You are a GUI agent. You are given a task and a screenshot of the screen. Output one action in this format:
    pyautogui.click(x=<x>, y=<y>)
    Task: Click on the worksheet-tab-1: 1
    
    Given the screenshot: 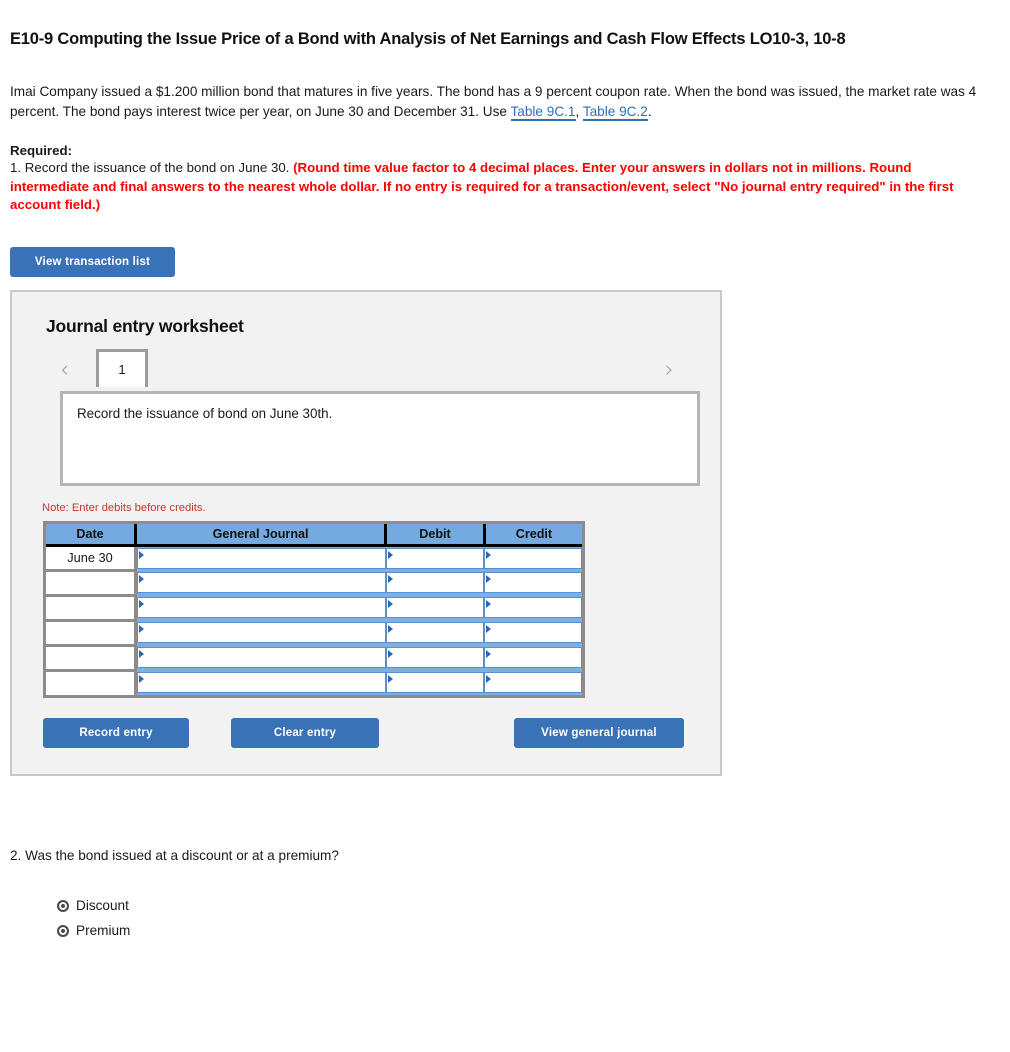 What is the action you would take?
    pyautogui.click(x=122, y=368)
    